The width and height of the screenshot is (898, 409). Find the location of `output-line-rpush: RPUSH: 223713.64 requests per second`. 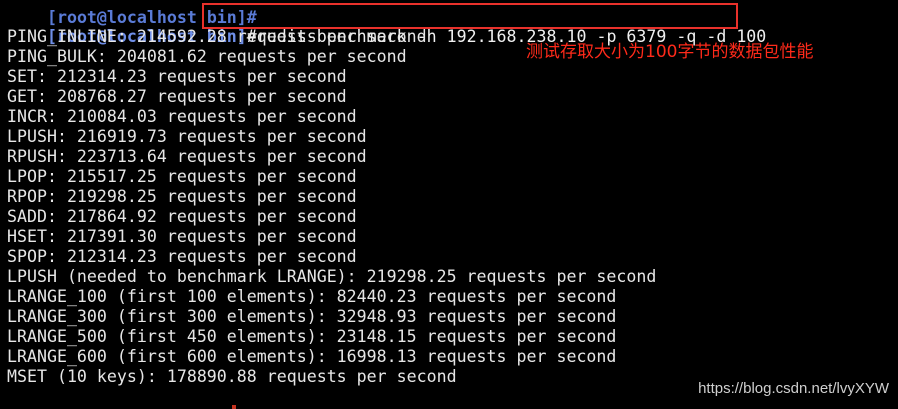

output-line-rpush: RPUSH: 223713.64 requests per second is located at coordinates (187, 156).